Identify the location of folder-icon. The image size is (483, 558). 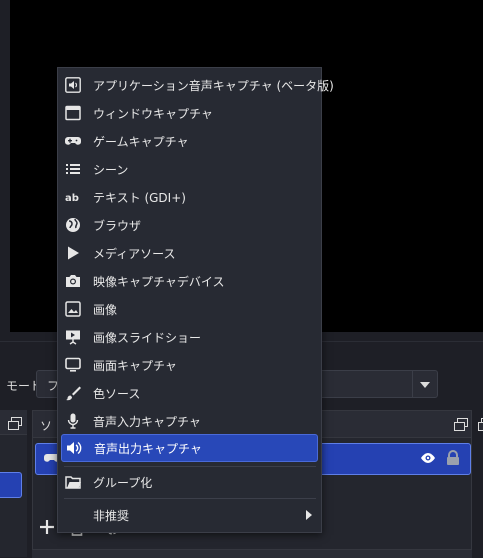
(73, 482).